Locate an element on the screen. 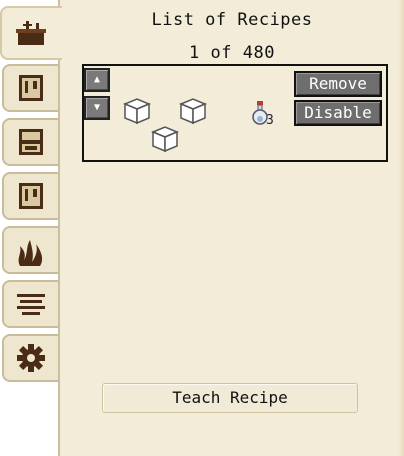  wind-icon is located at coordinates (31, 304).